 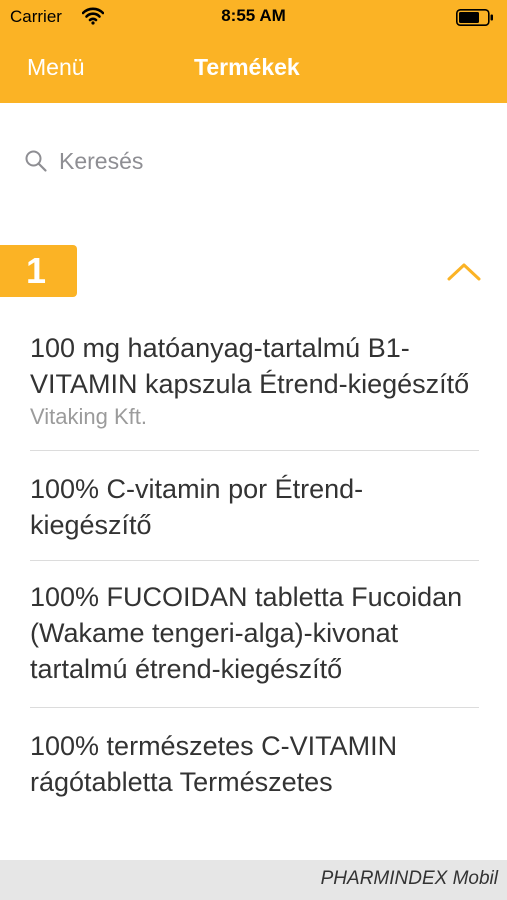 I want to click on header: Carrier 8:55 AM Menü Termékek, so click(x=253, y=51).